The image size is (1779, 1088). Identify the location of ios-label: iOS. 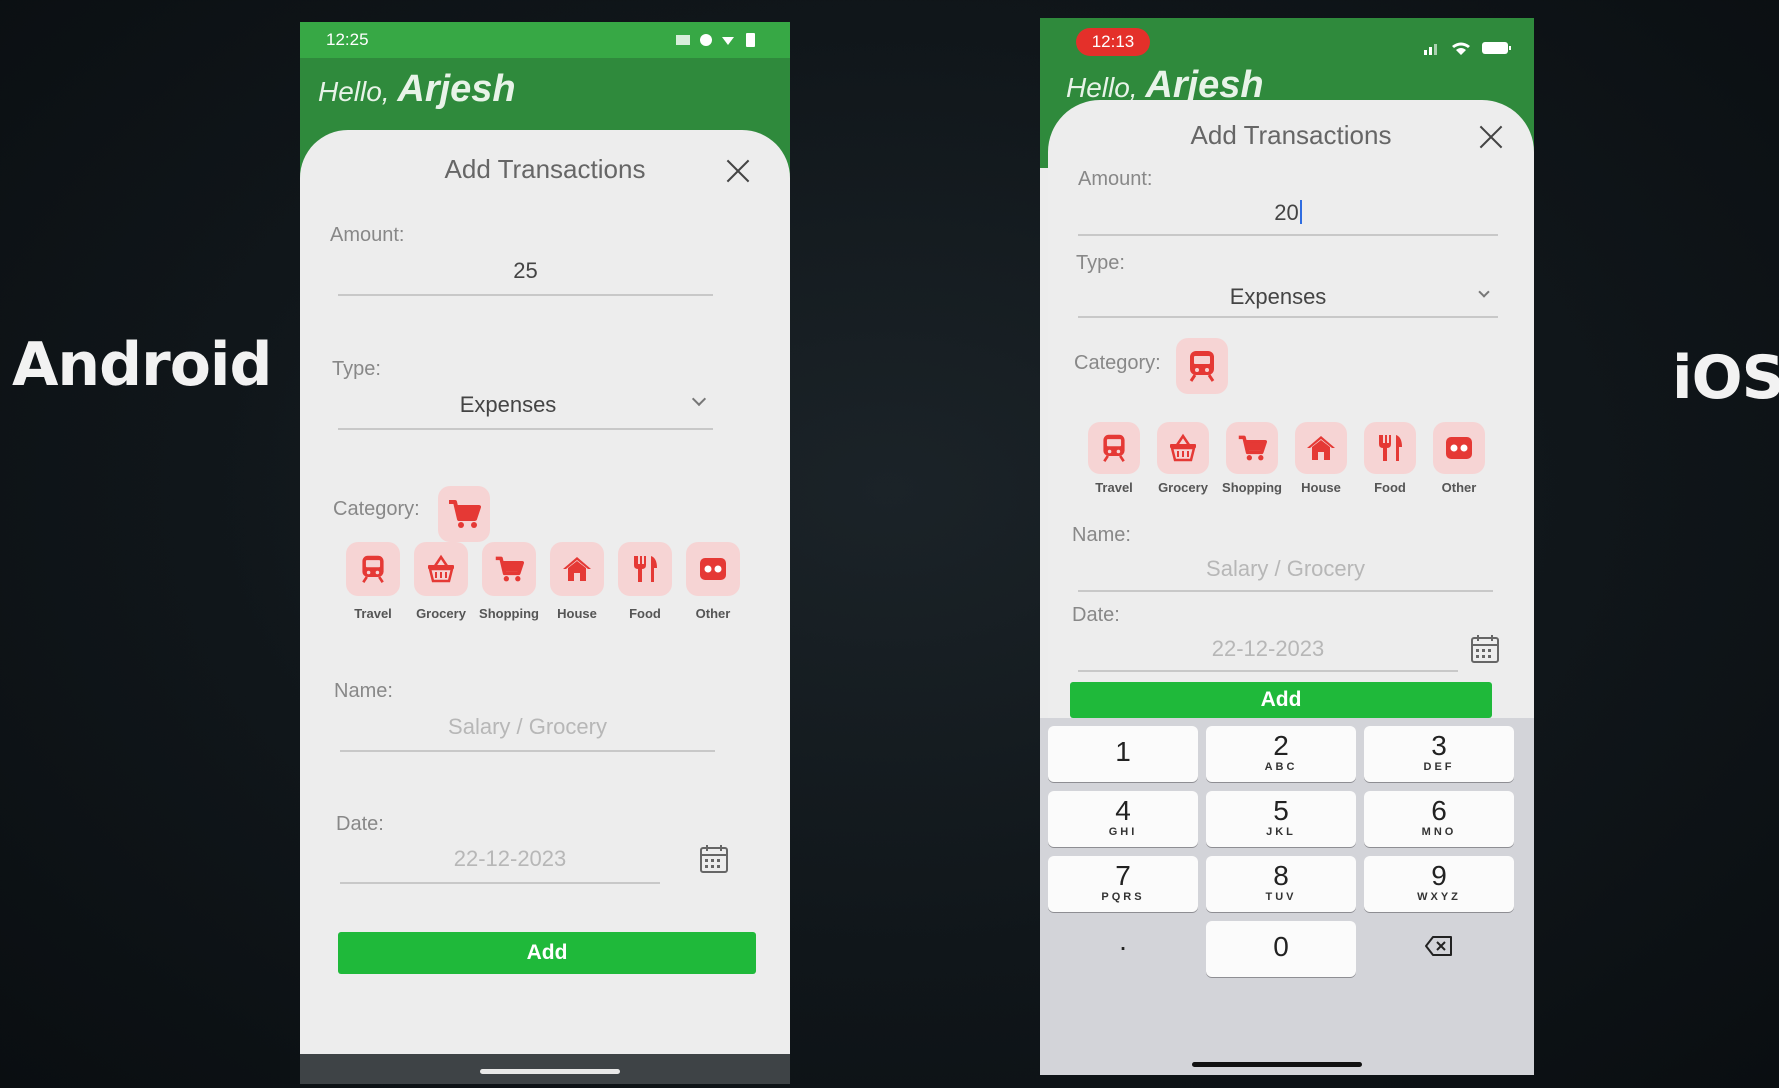
(1725, 378).